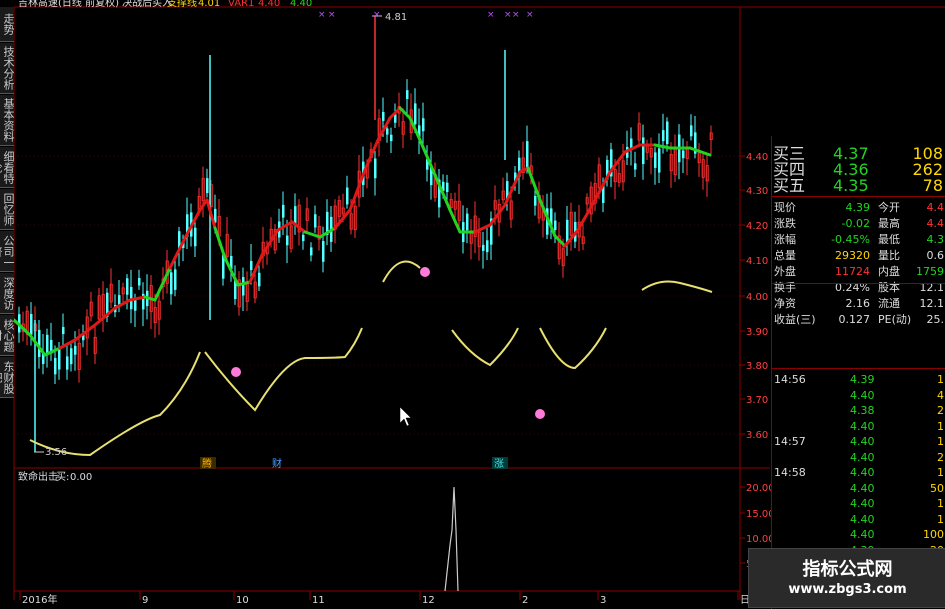 The image size is (945, 609). What do you see at coordinates (7, 167) in the screenshot?
I see `sidebar-tab-3: 细看特论` at bounding box center [7, 167].